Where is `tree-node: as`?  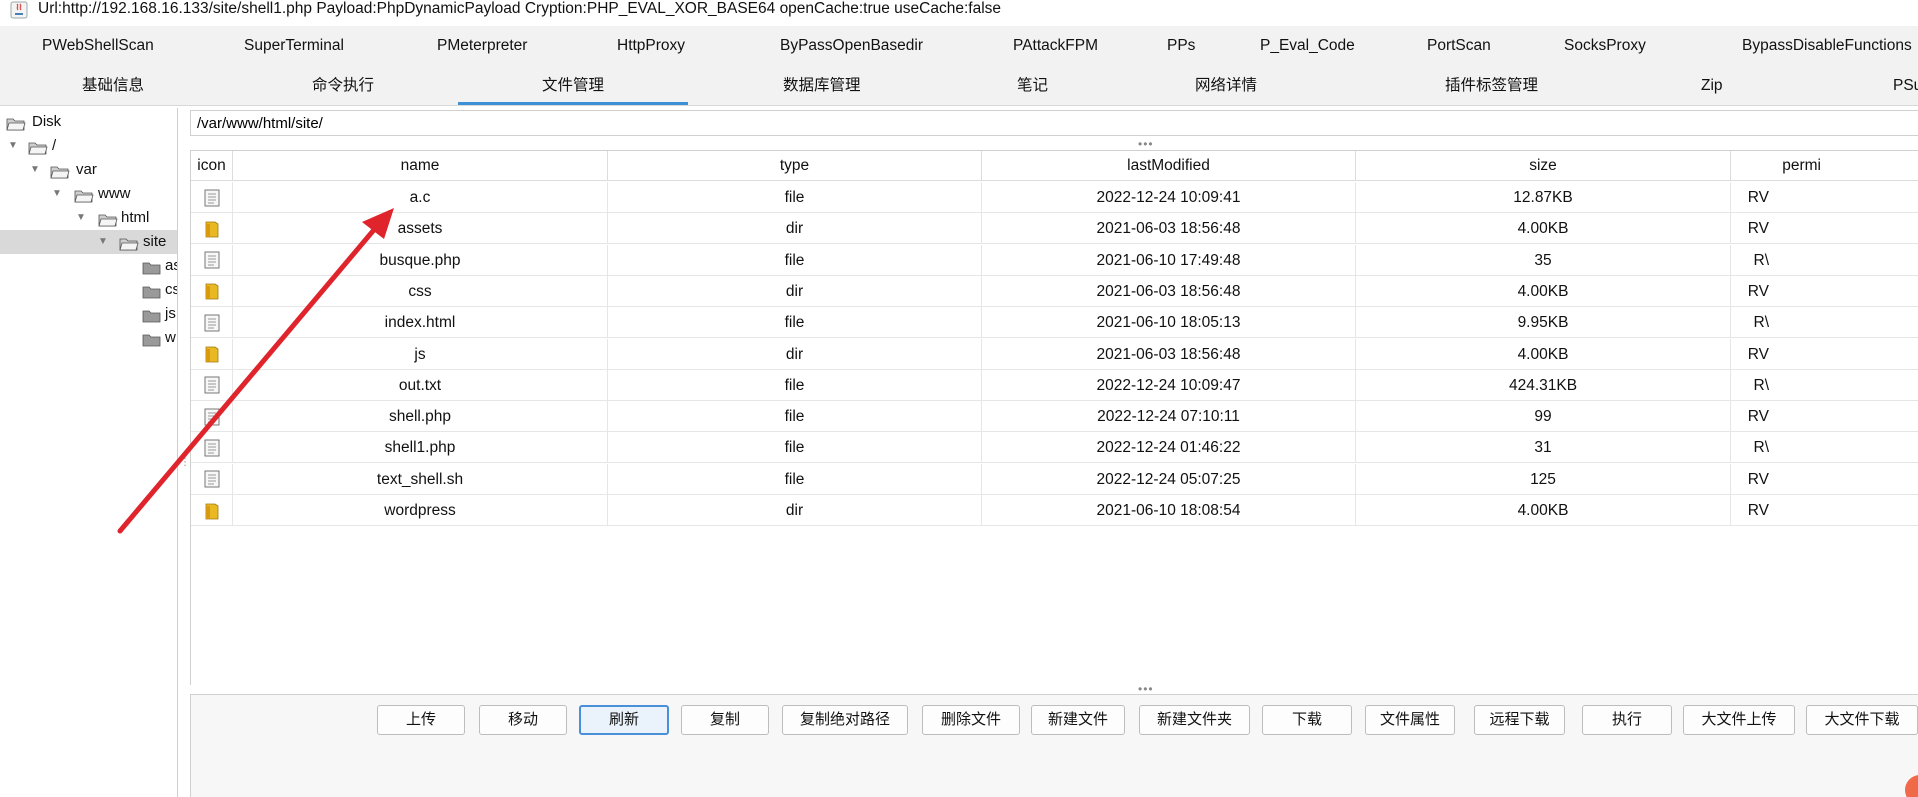 tree-node: as is located at coordinates (88, 266).